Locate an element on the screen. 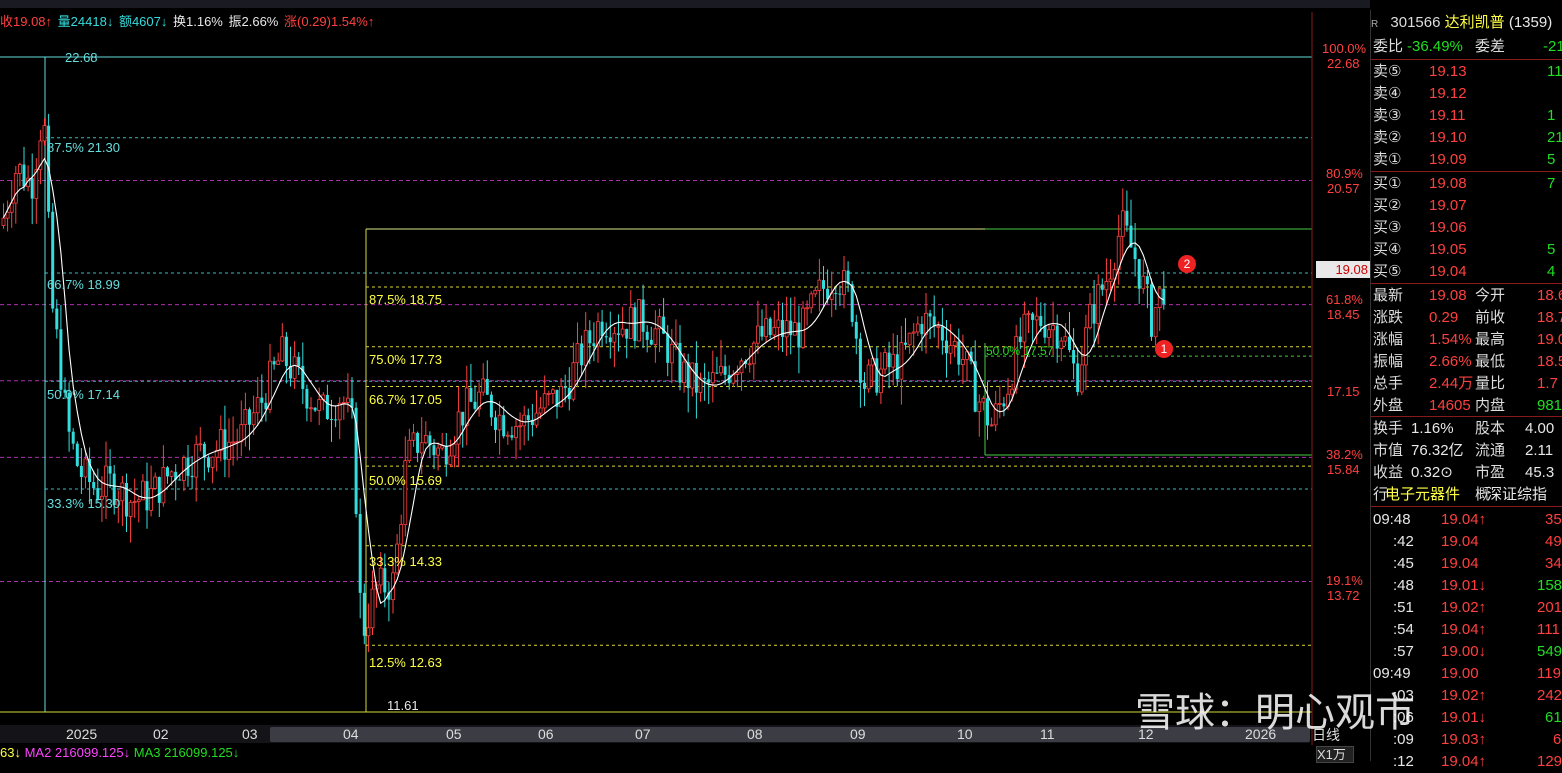 This screenshot has width=1562, height=773. concept-value: 深证综指 is located at coordinates (1517, 495).